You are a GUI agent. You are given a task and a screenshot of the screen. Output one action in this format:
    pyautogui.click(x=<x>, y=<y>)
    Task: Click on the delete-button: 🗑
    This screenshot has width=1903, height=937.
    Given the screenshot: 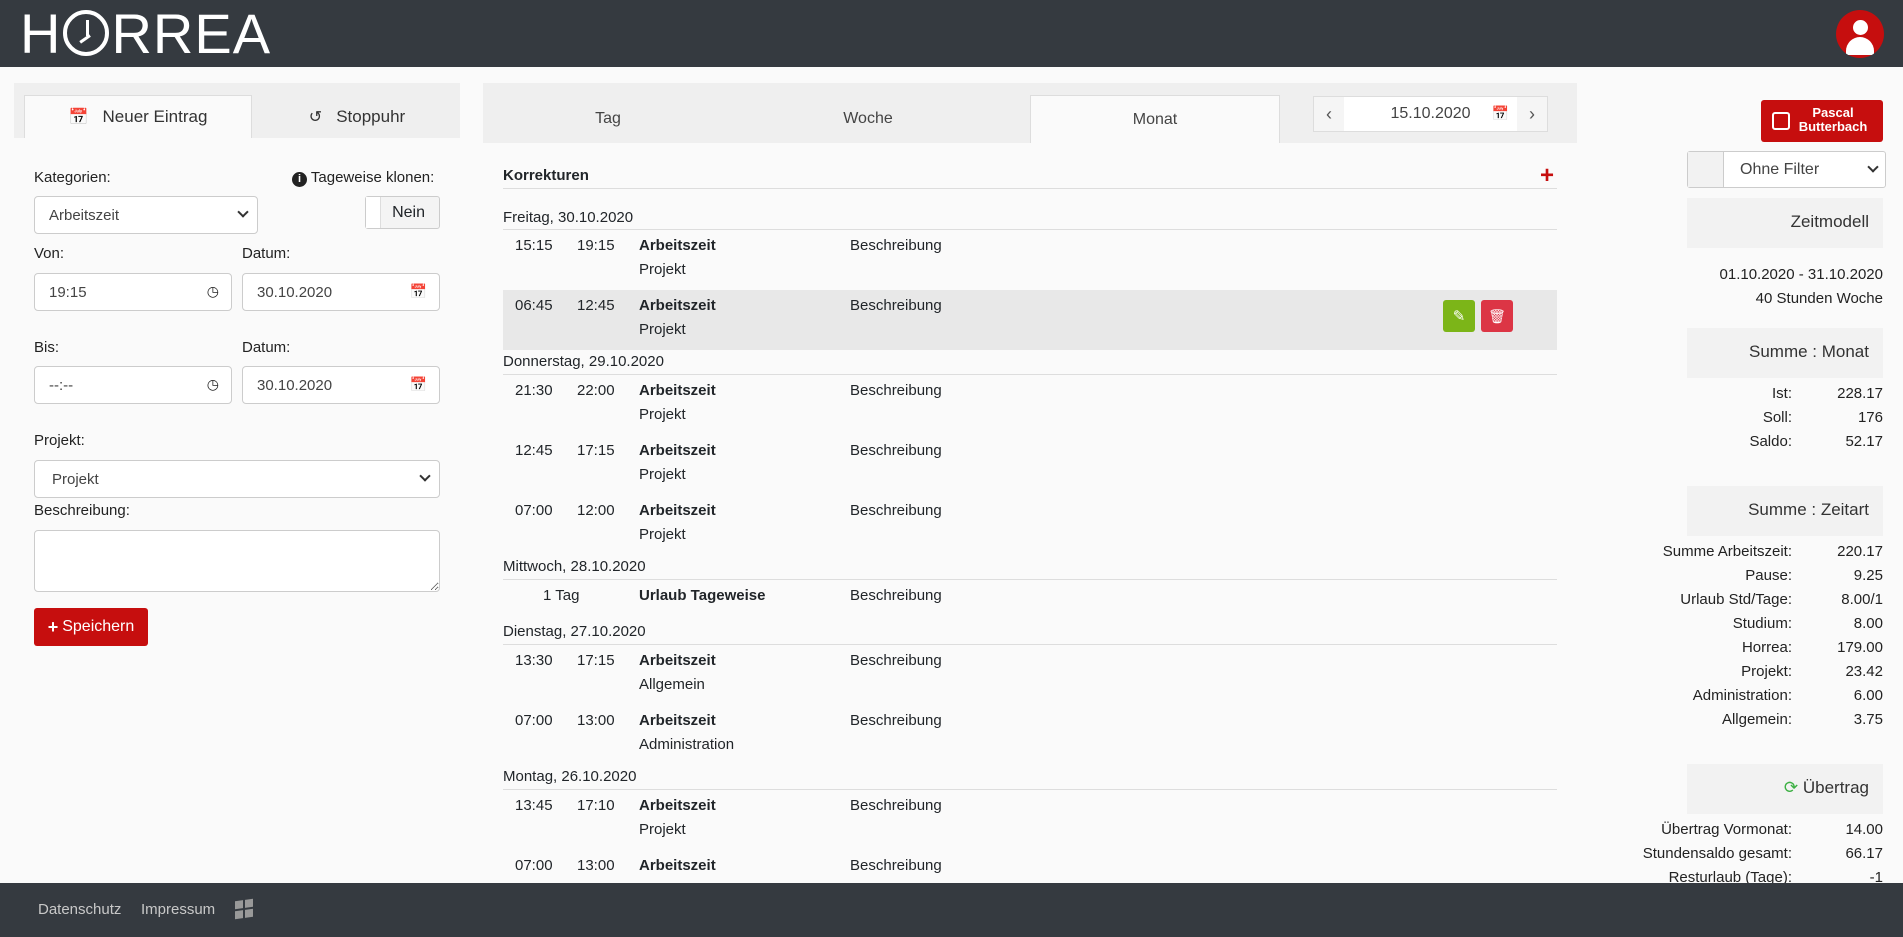 What is the action you would take?
    pyautogui.click(x=1497, y=316)
    